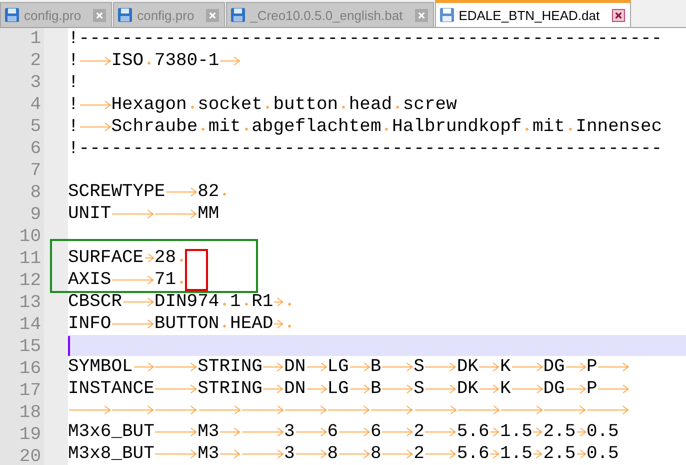 This screenshot has width=686, height=465. Describe the element at coordinates (263, 301) in the screenshot. I see `code-text: R1` at that location.